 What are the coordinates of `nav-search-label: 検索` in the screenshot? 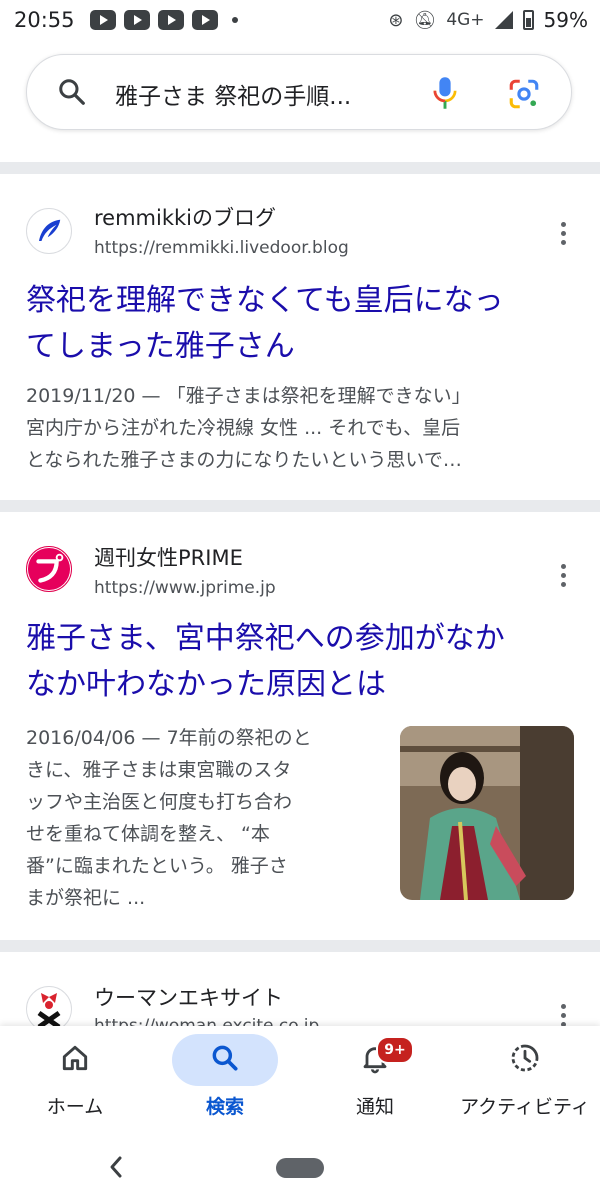 It's located at (224, 1107).